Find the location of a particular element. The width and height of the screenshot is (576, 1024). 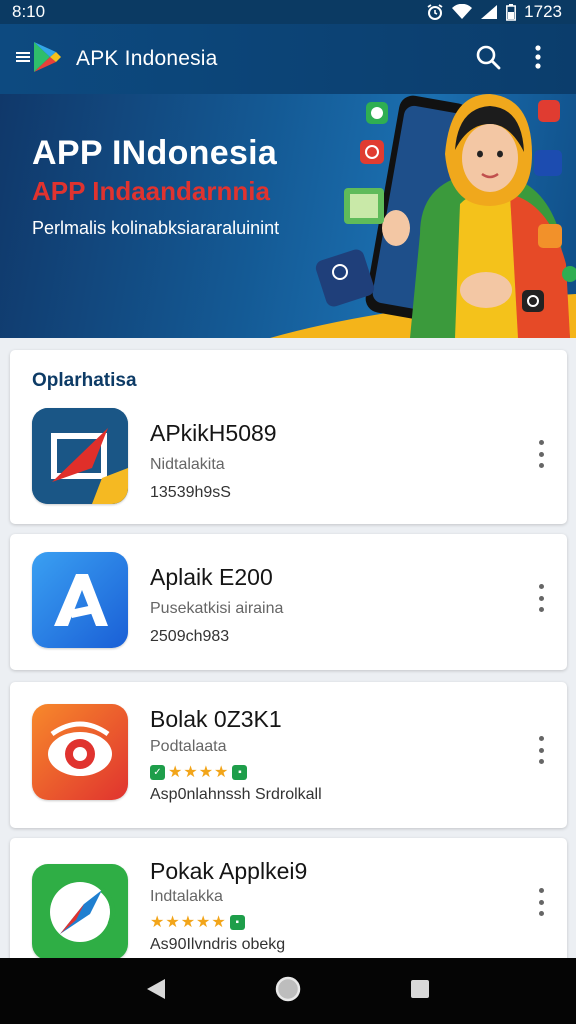

app-name: Aplaik E200 is located at coordinates (211, 577).